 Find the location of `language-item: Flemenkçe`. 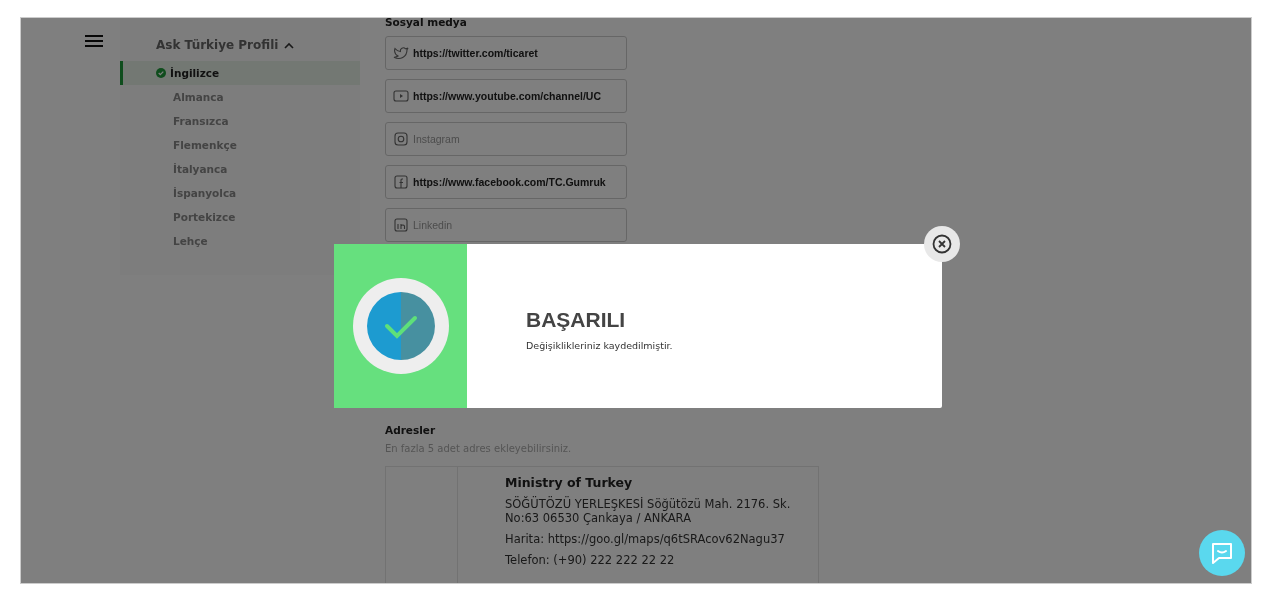

language-item: Flemenkçe is located at coordinates (240, 145).